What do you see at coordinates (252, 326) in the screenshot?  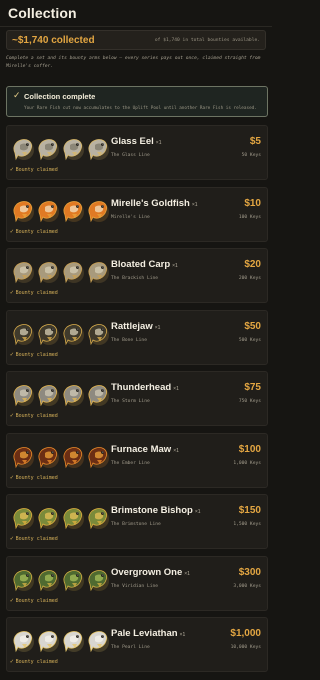 I see `bounty-price: $50` at bounding box center [252, 326].